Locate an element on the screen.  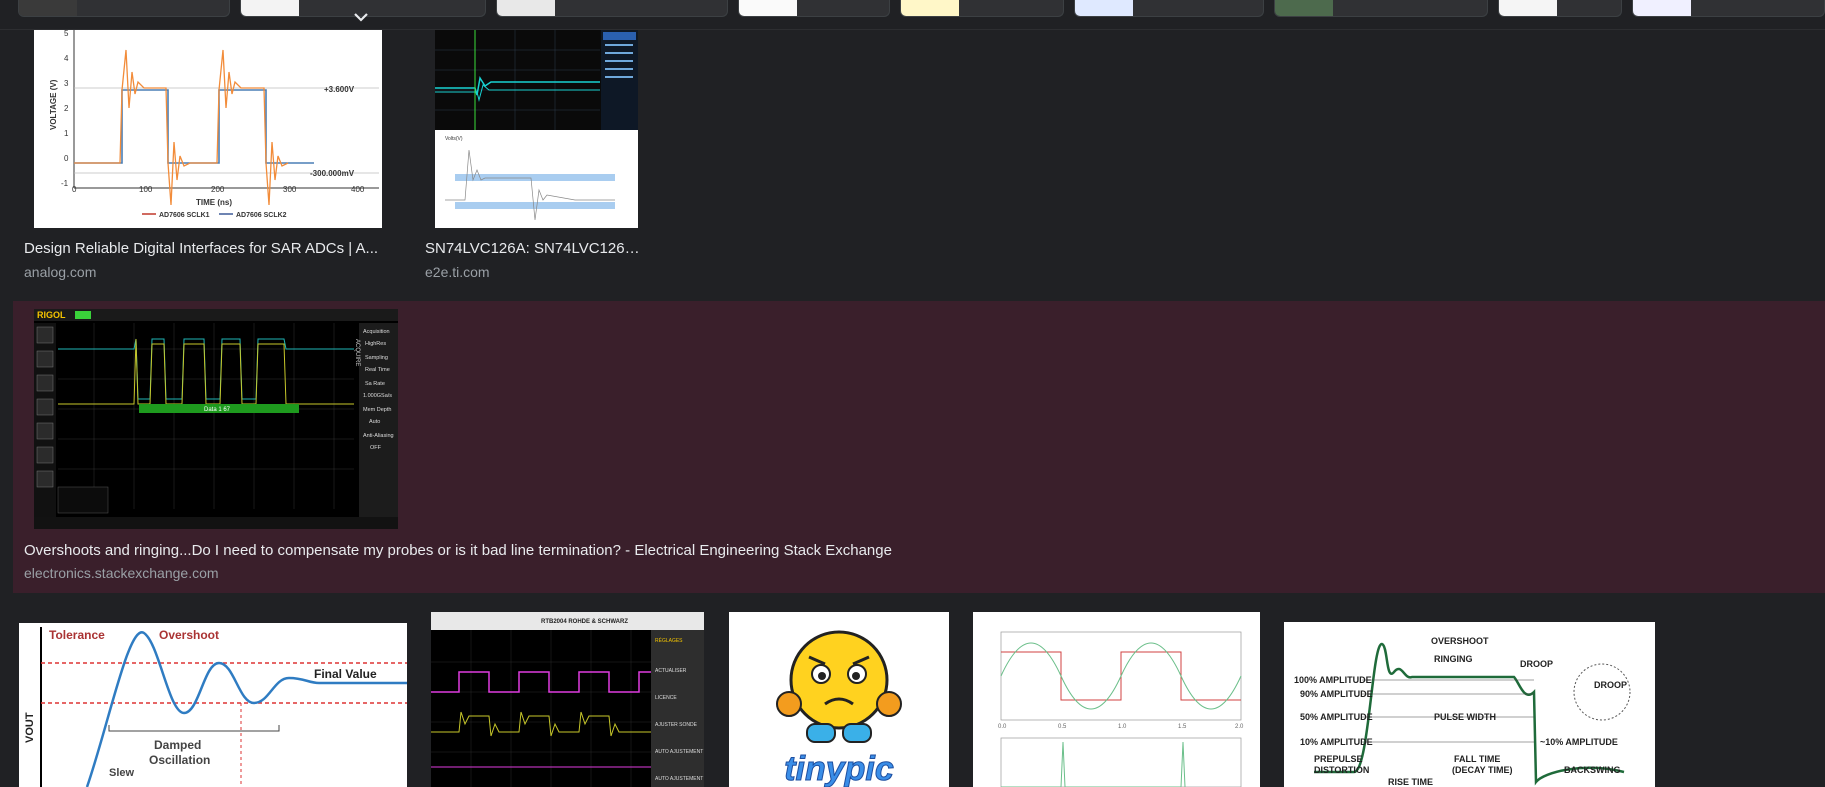
scope-menu-item: Real Time is located at coordinates (377, 370).